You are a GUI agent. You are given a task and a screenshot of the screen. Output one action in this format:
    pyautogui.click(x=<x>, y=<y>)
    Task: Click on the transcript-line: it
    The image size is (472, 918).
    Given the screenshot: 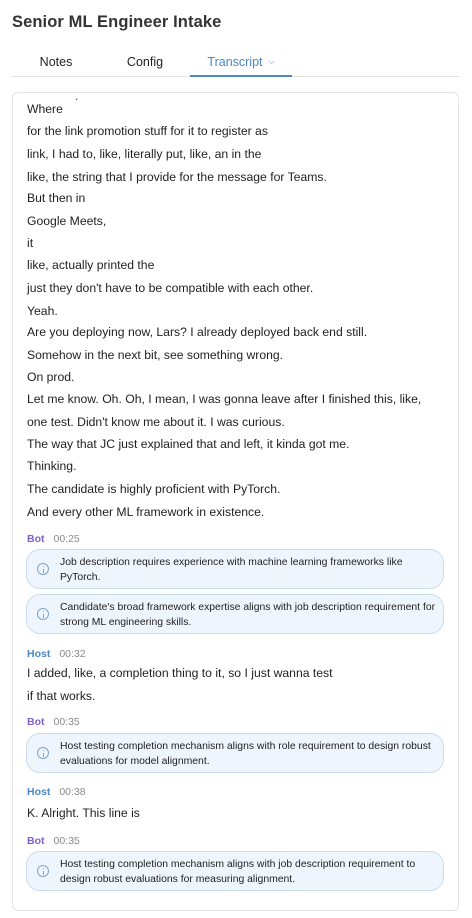 What is the action you would take?
    pyautogui.click(x=30, y=243)
    